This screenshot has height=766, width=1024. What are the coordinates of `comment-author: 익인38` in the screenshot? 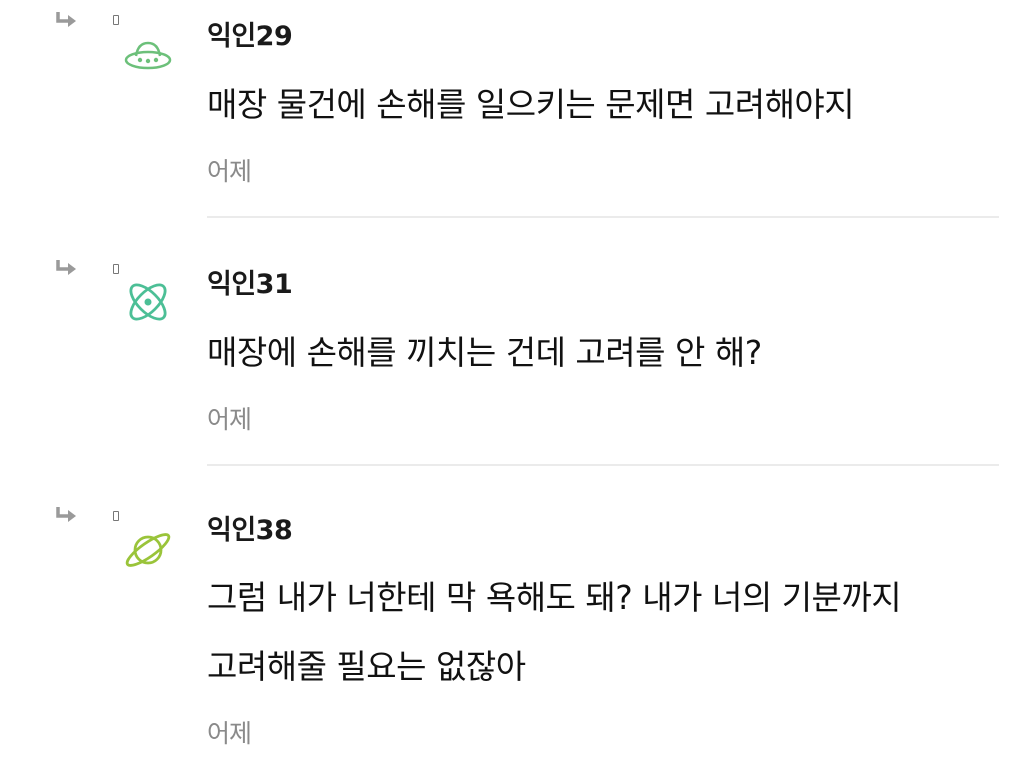 It's located at (250, 527).